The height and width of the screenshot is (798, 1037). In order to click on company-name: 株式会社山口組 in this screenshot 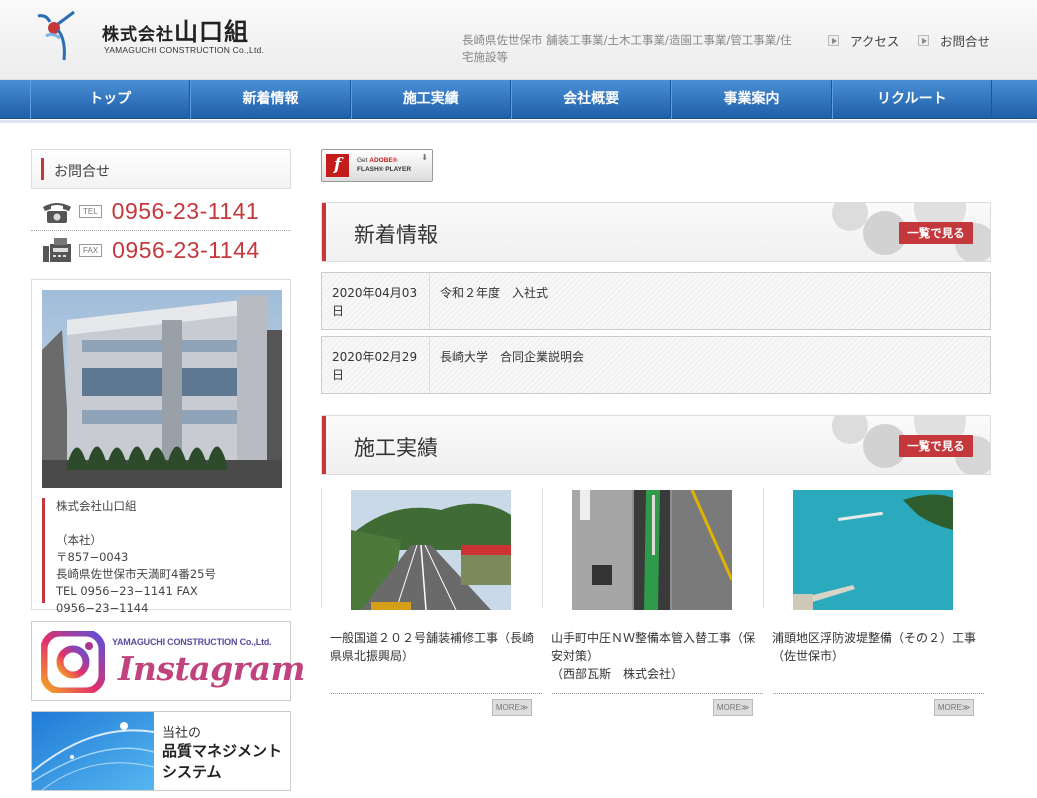, I will do `click(175, 29)`.